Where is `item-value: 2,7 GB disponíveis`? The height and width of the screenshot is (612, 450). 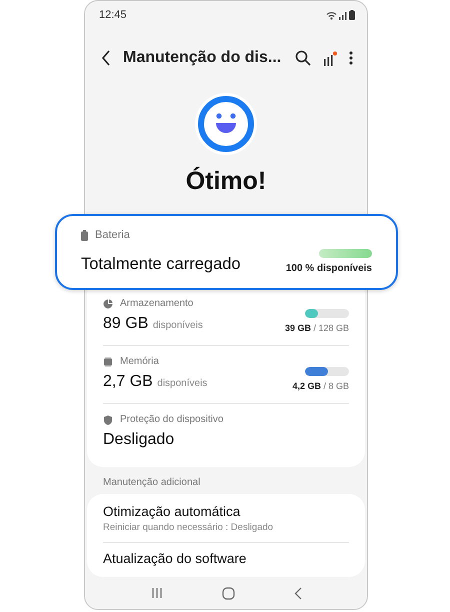
item-value: 2,7 GB disponíveis is located at coordinates (155, 382).